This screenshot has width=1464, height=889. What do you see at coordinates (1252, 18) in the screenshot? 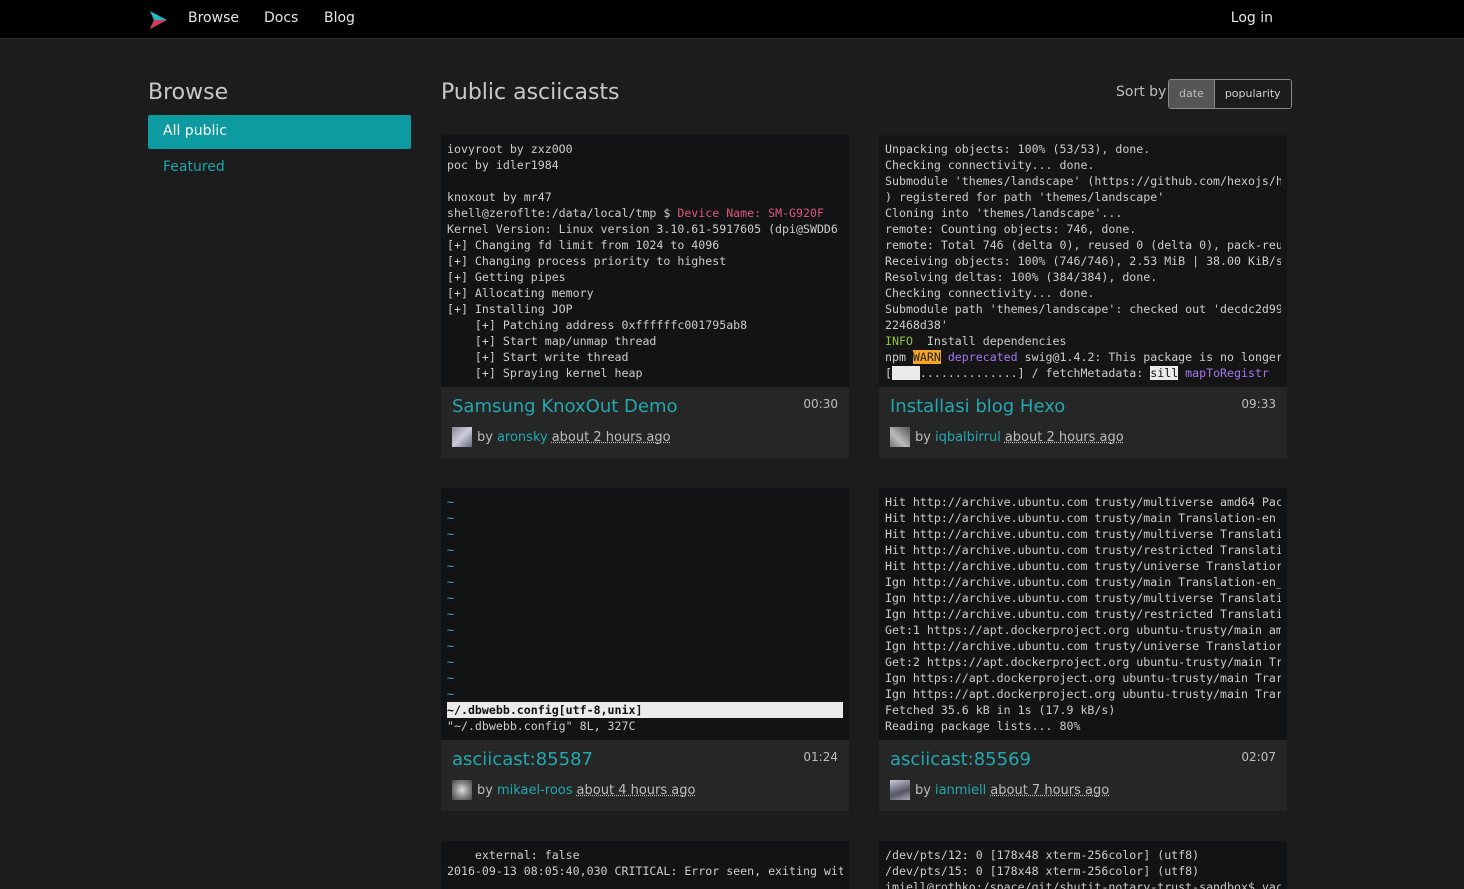
I see `login-link: Log in` at bounding box center [1252, 18].